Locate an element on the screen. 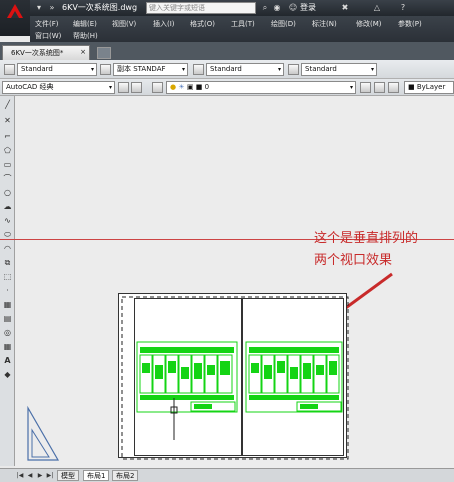  dropdown-arrow-icon: » is located at coordinates (52, 8).